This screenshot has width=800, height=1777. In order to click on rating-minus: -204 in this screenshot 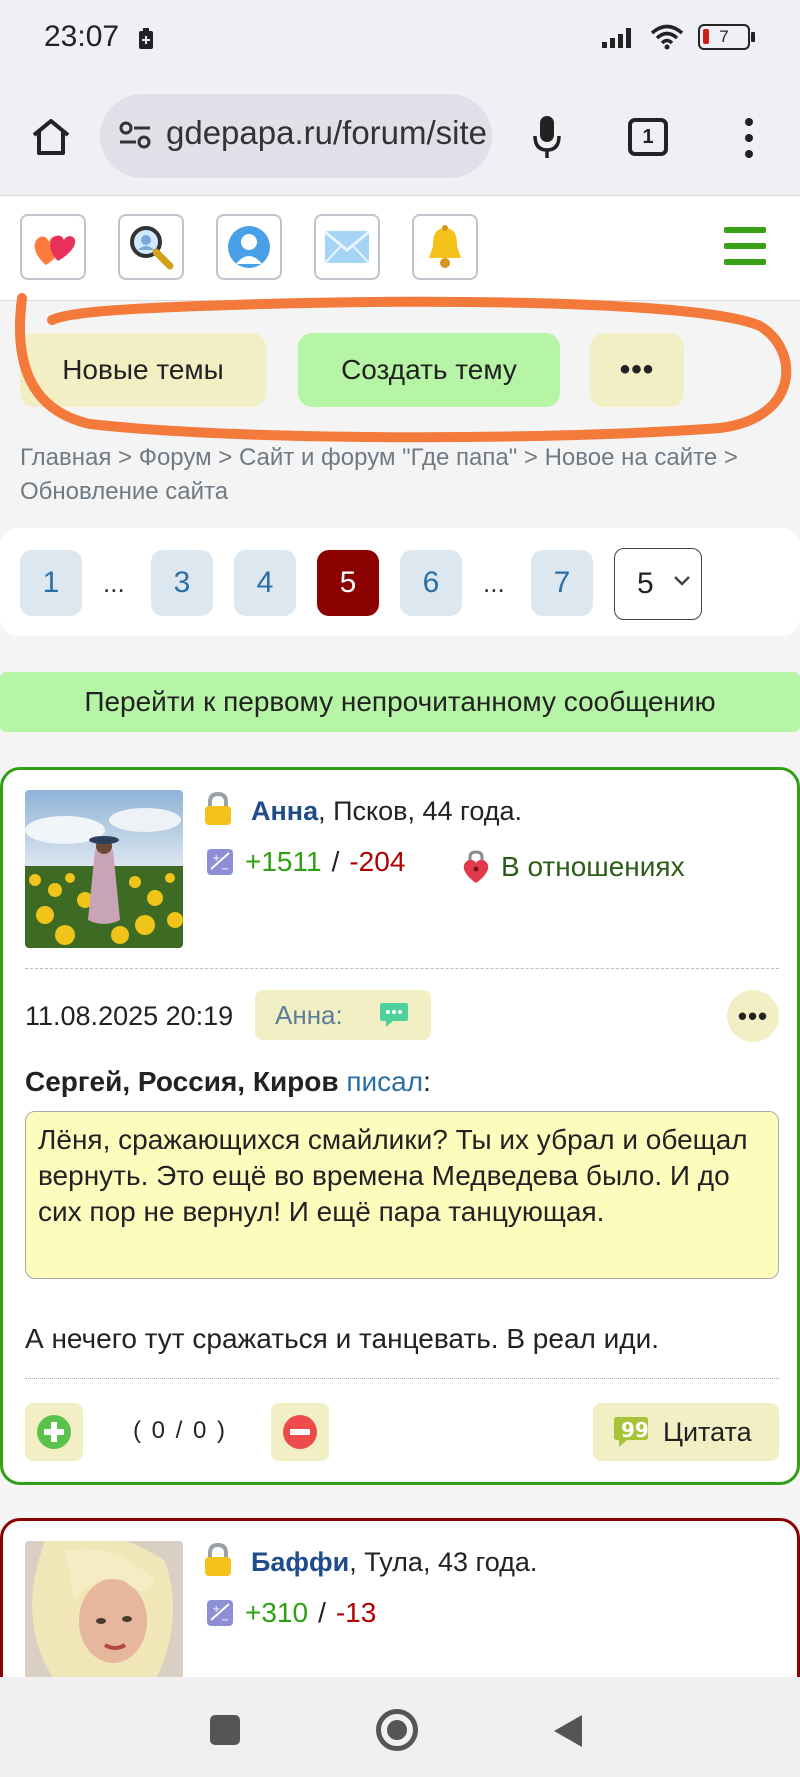, I will do `click(377, 861)`.